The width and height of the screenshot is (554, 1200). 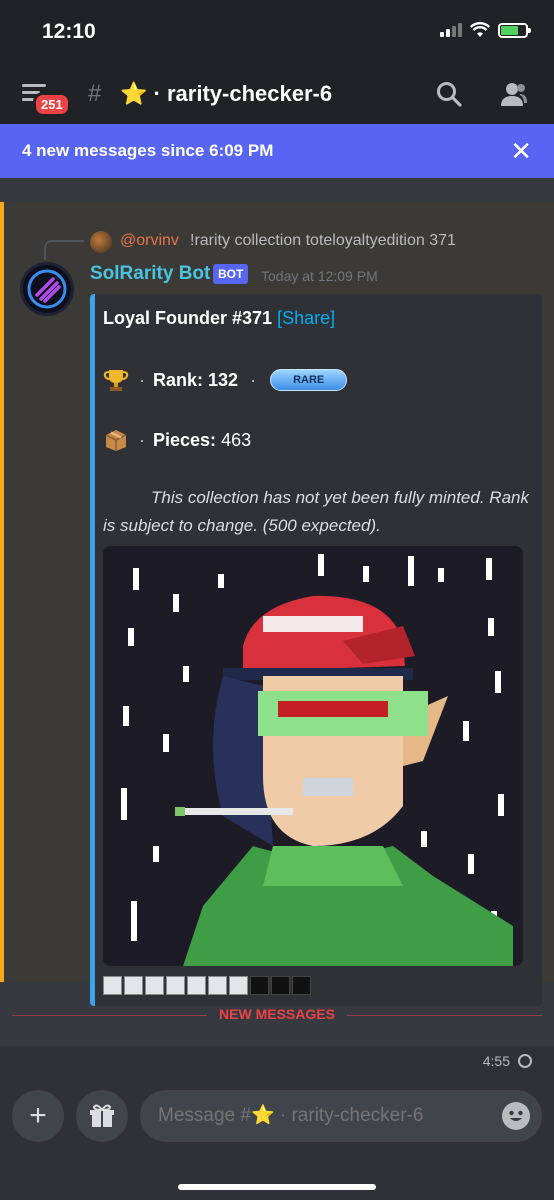 What do you see at coordinates (277, 151) in the screenshot?
I see `new-messages-banner: 4 new messages since 6:09 PM ✕` at bounding box center [277, 151].